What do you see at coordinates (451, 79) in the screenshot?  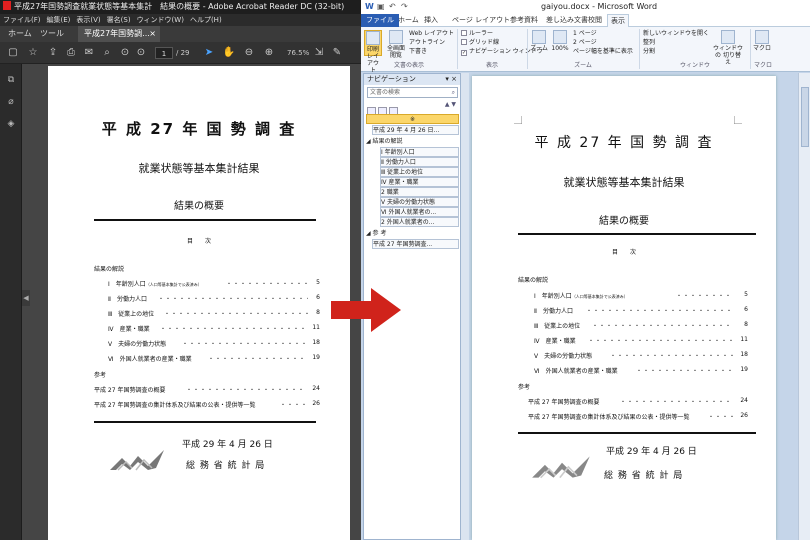 I see `nav-close-icon: ▾ ×` at bounding box center [451, 79].